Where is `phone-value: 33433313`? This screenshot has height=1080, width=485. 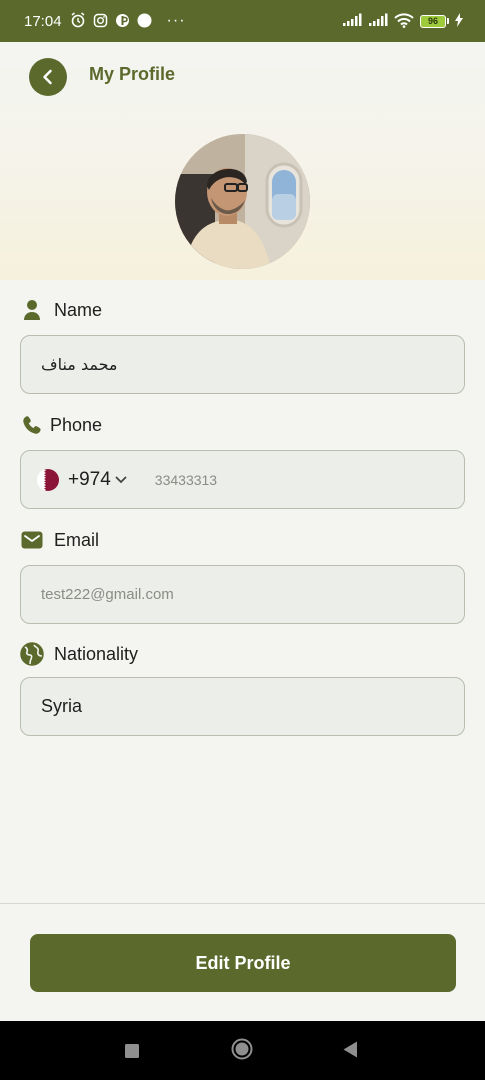 phone-value: 33433313 is located at coordinates (186, 479).